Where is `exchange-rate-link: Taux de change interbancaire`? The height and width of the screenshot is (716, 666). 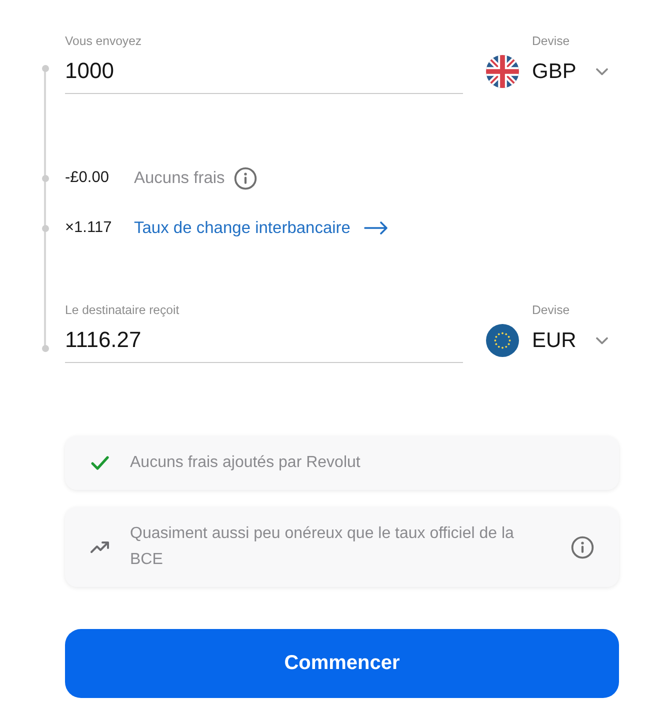 exchange-rate-link: Taux de change interbancaire is located at coordinates (261, 228).